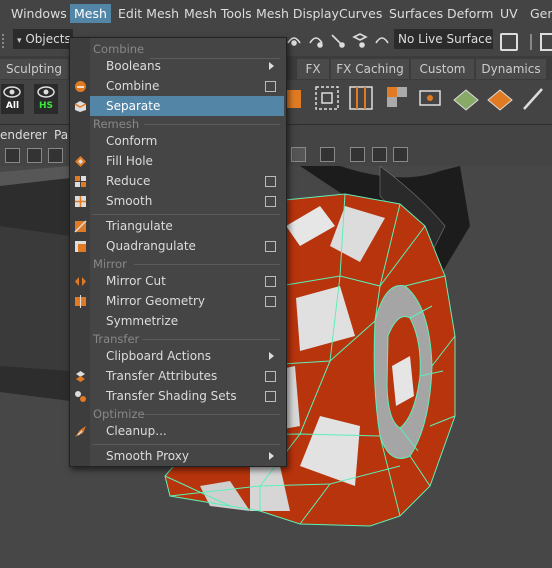 The image size is (552, 568). Describe the element at coordinates (338, 40) in the screenshot. I see `snap-icons` at that location.